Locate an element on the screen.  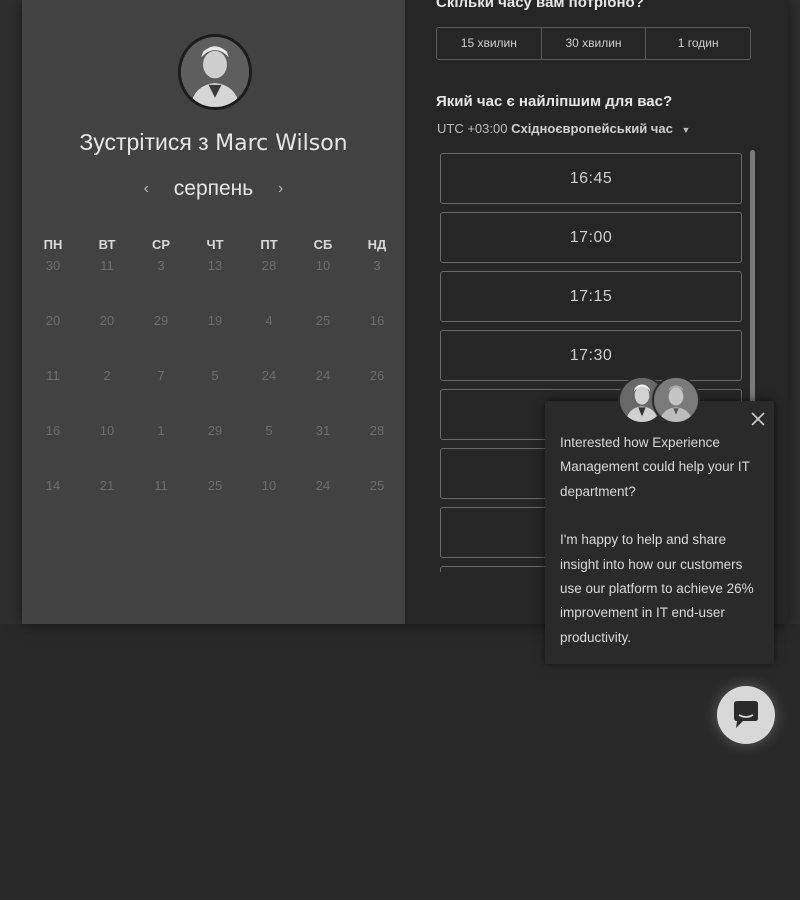
timezone-dropdown: UTC +03:00 Східноєвропейський час ▼ is located at coordinates (563, 128).